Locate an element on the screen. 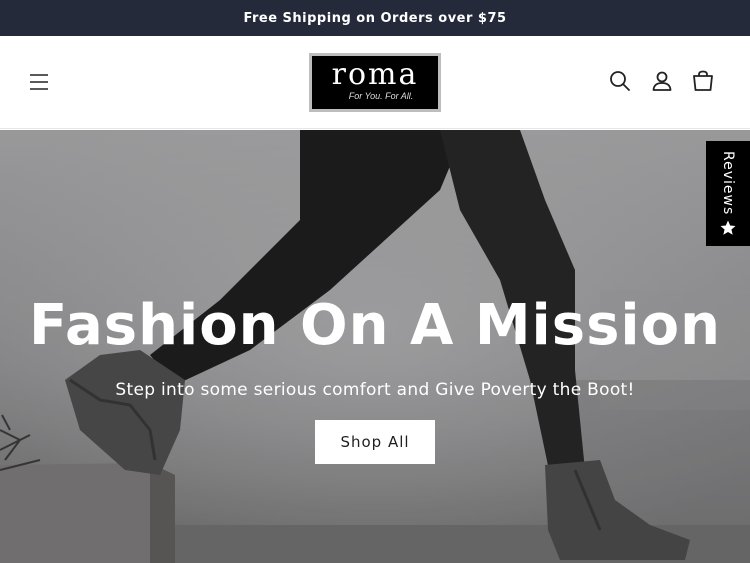  reviews-tab: Reviews is located at coordinates (728, 193).